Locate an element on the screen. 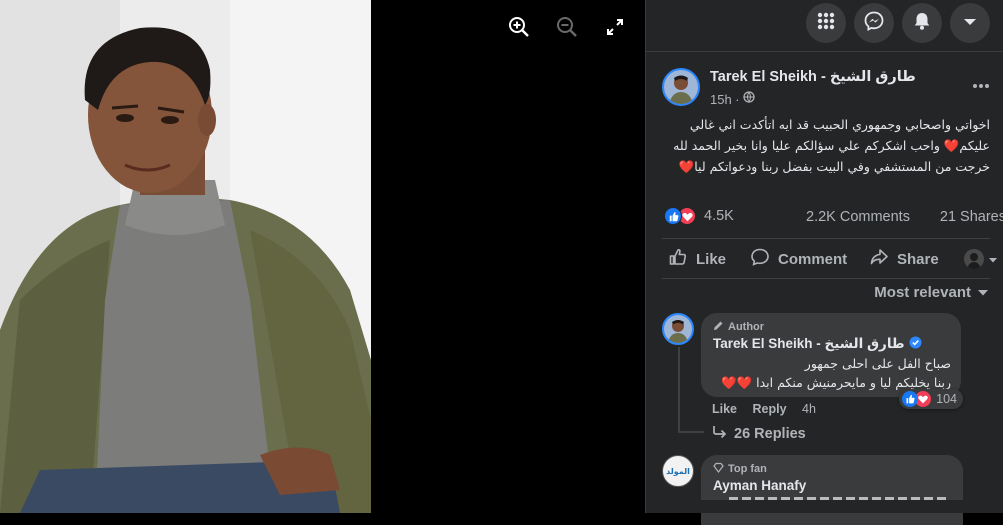 The width and height of the screenshot is (1003, 525). zoom-in-icon is located at coordinates (519, 29).